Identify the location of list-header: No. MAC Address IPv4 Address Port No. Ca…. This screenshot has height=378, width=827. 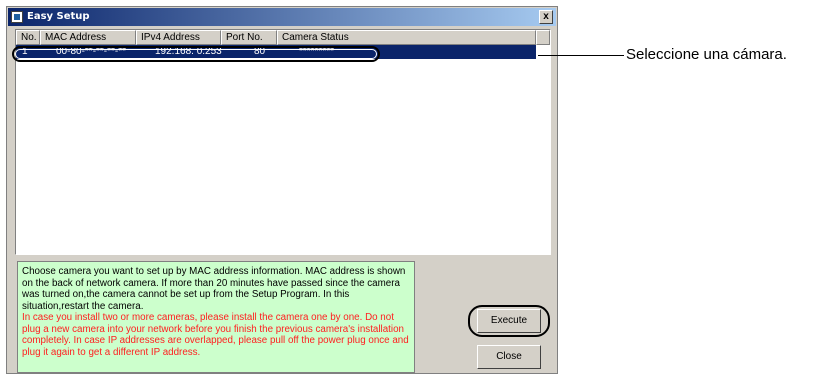
(283, 37).